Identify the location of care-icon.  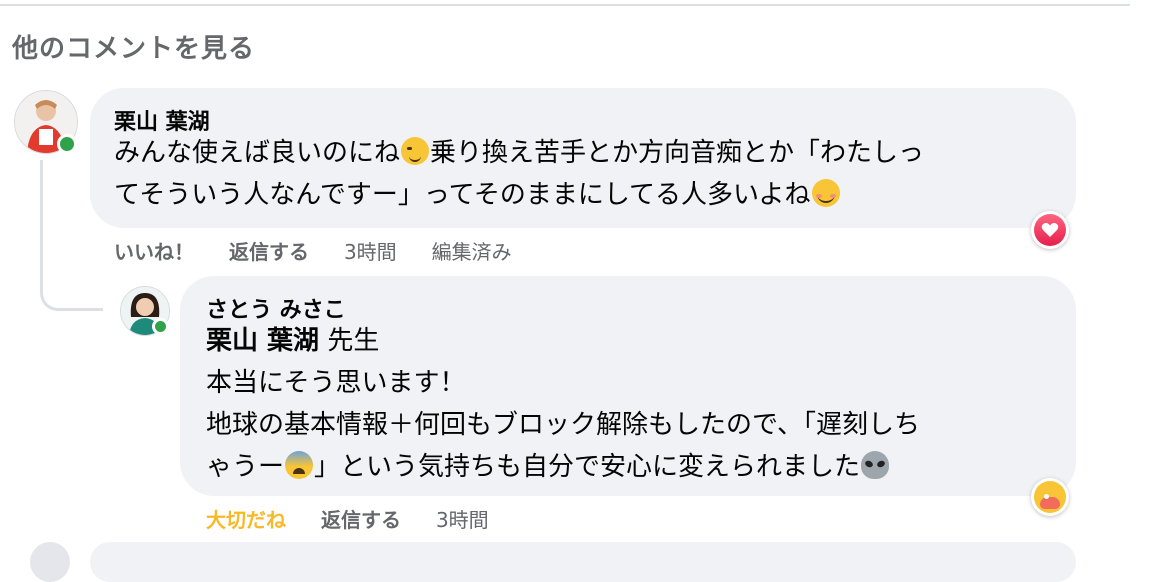
(1050, 497).